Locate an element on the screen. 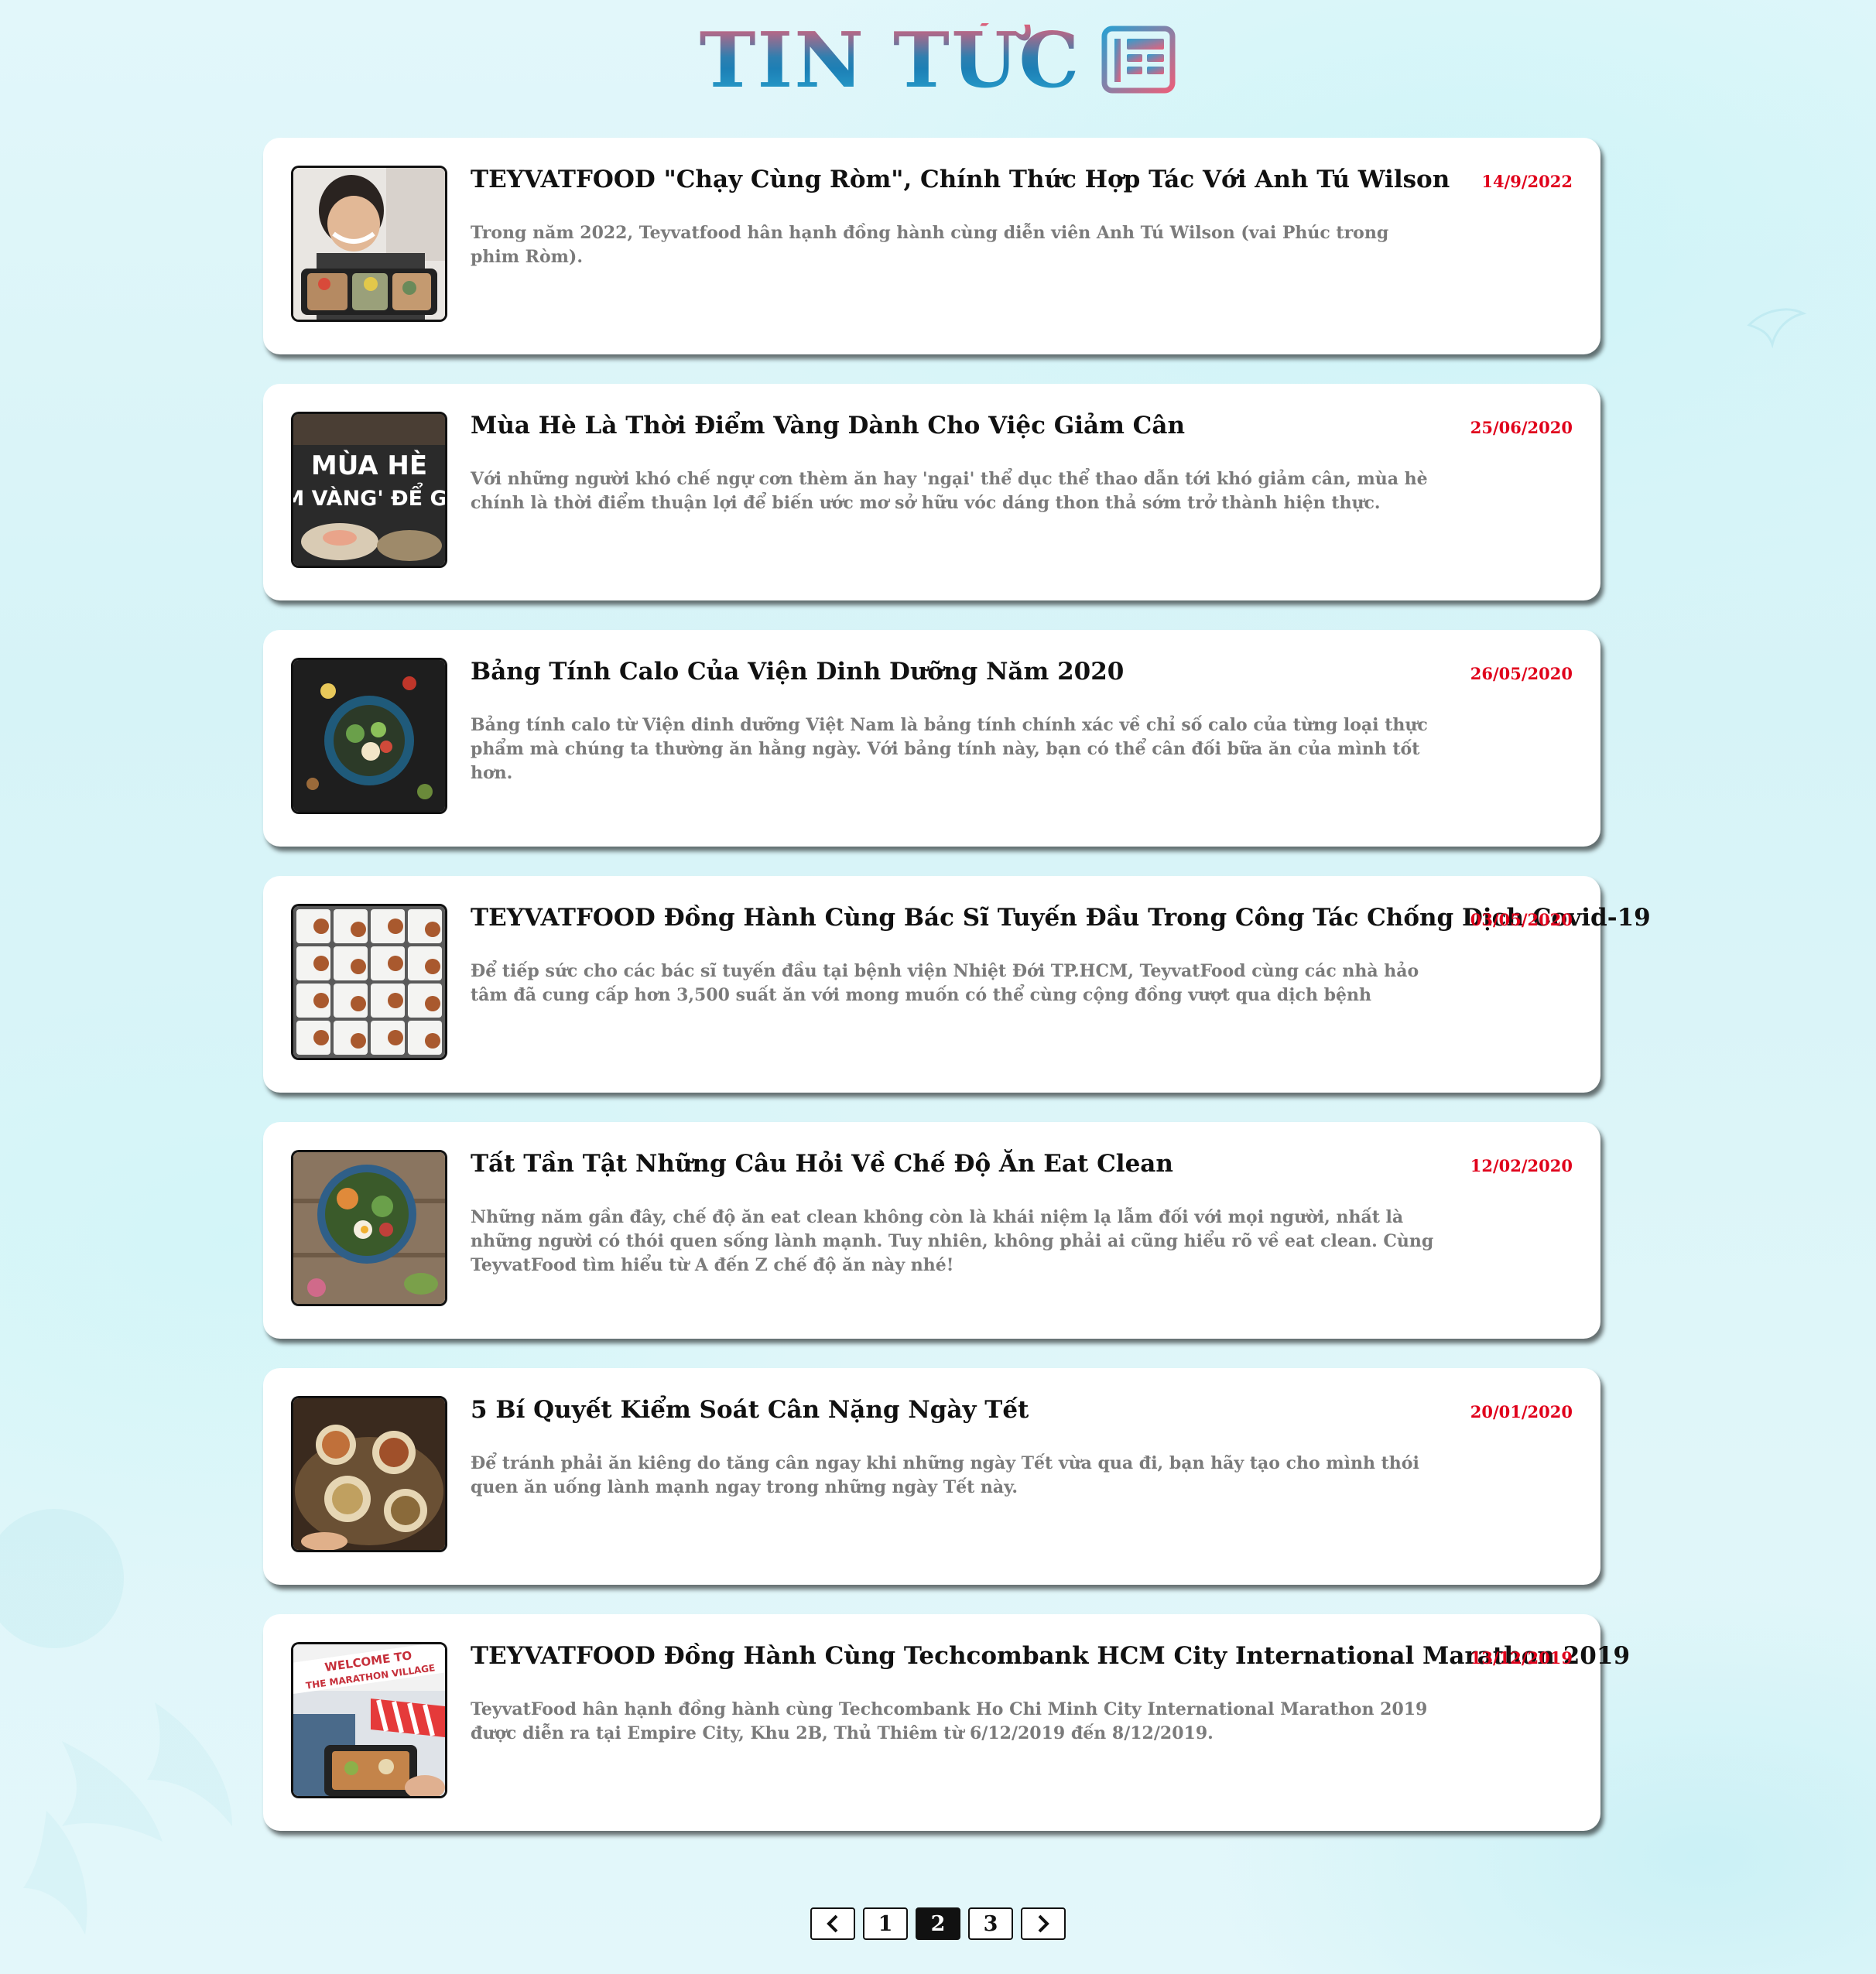 Image resolution: width=1876 pixels, height=1974 pixels. chevron-right-icon is located at coordinates (1043, 1923).